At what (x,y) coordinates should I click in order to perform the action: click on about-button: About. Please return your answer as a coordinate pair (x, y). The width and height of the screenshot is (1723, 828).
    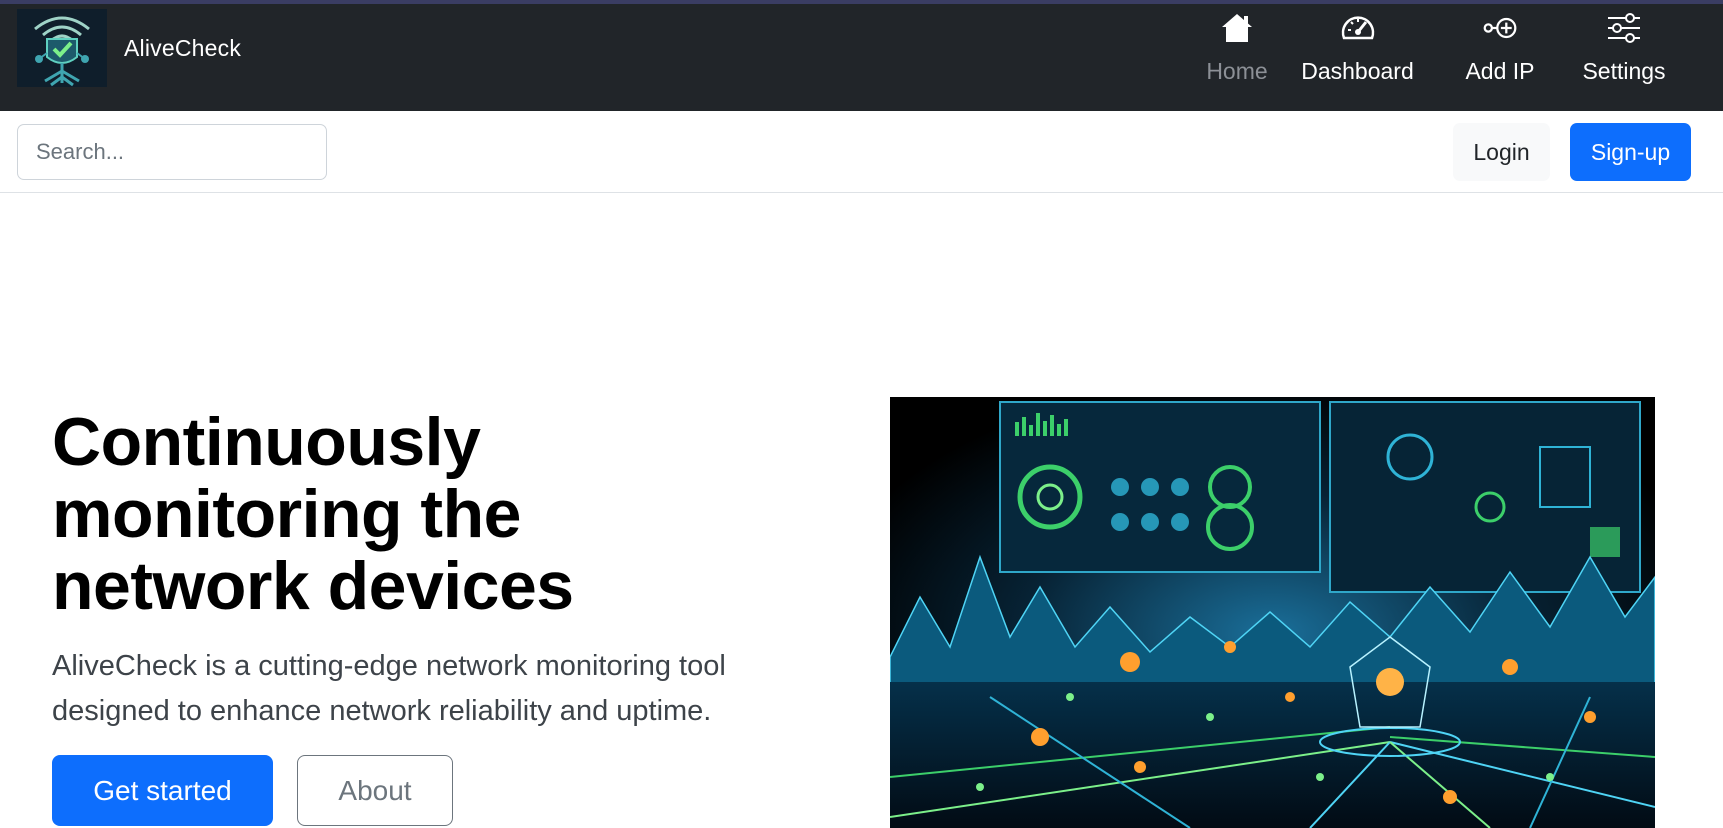
    Looking at the image, I should click on (375, 790).